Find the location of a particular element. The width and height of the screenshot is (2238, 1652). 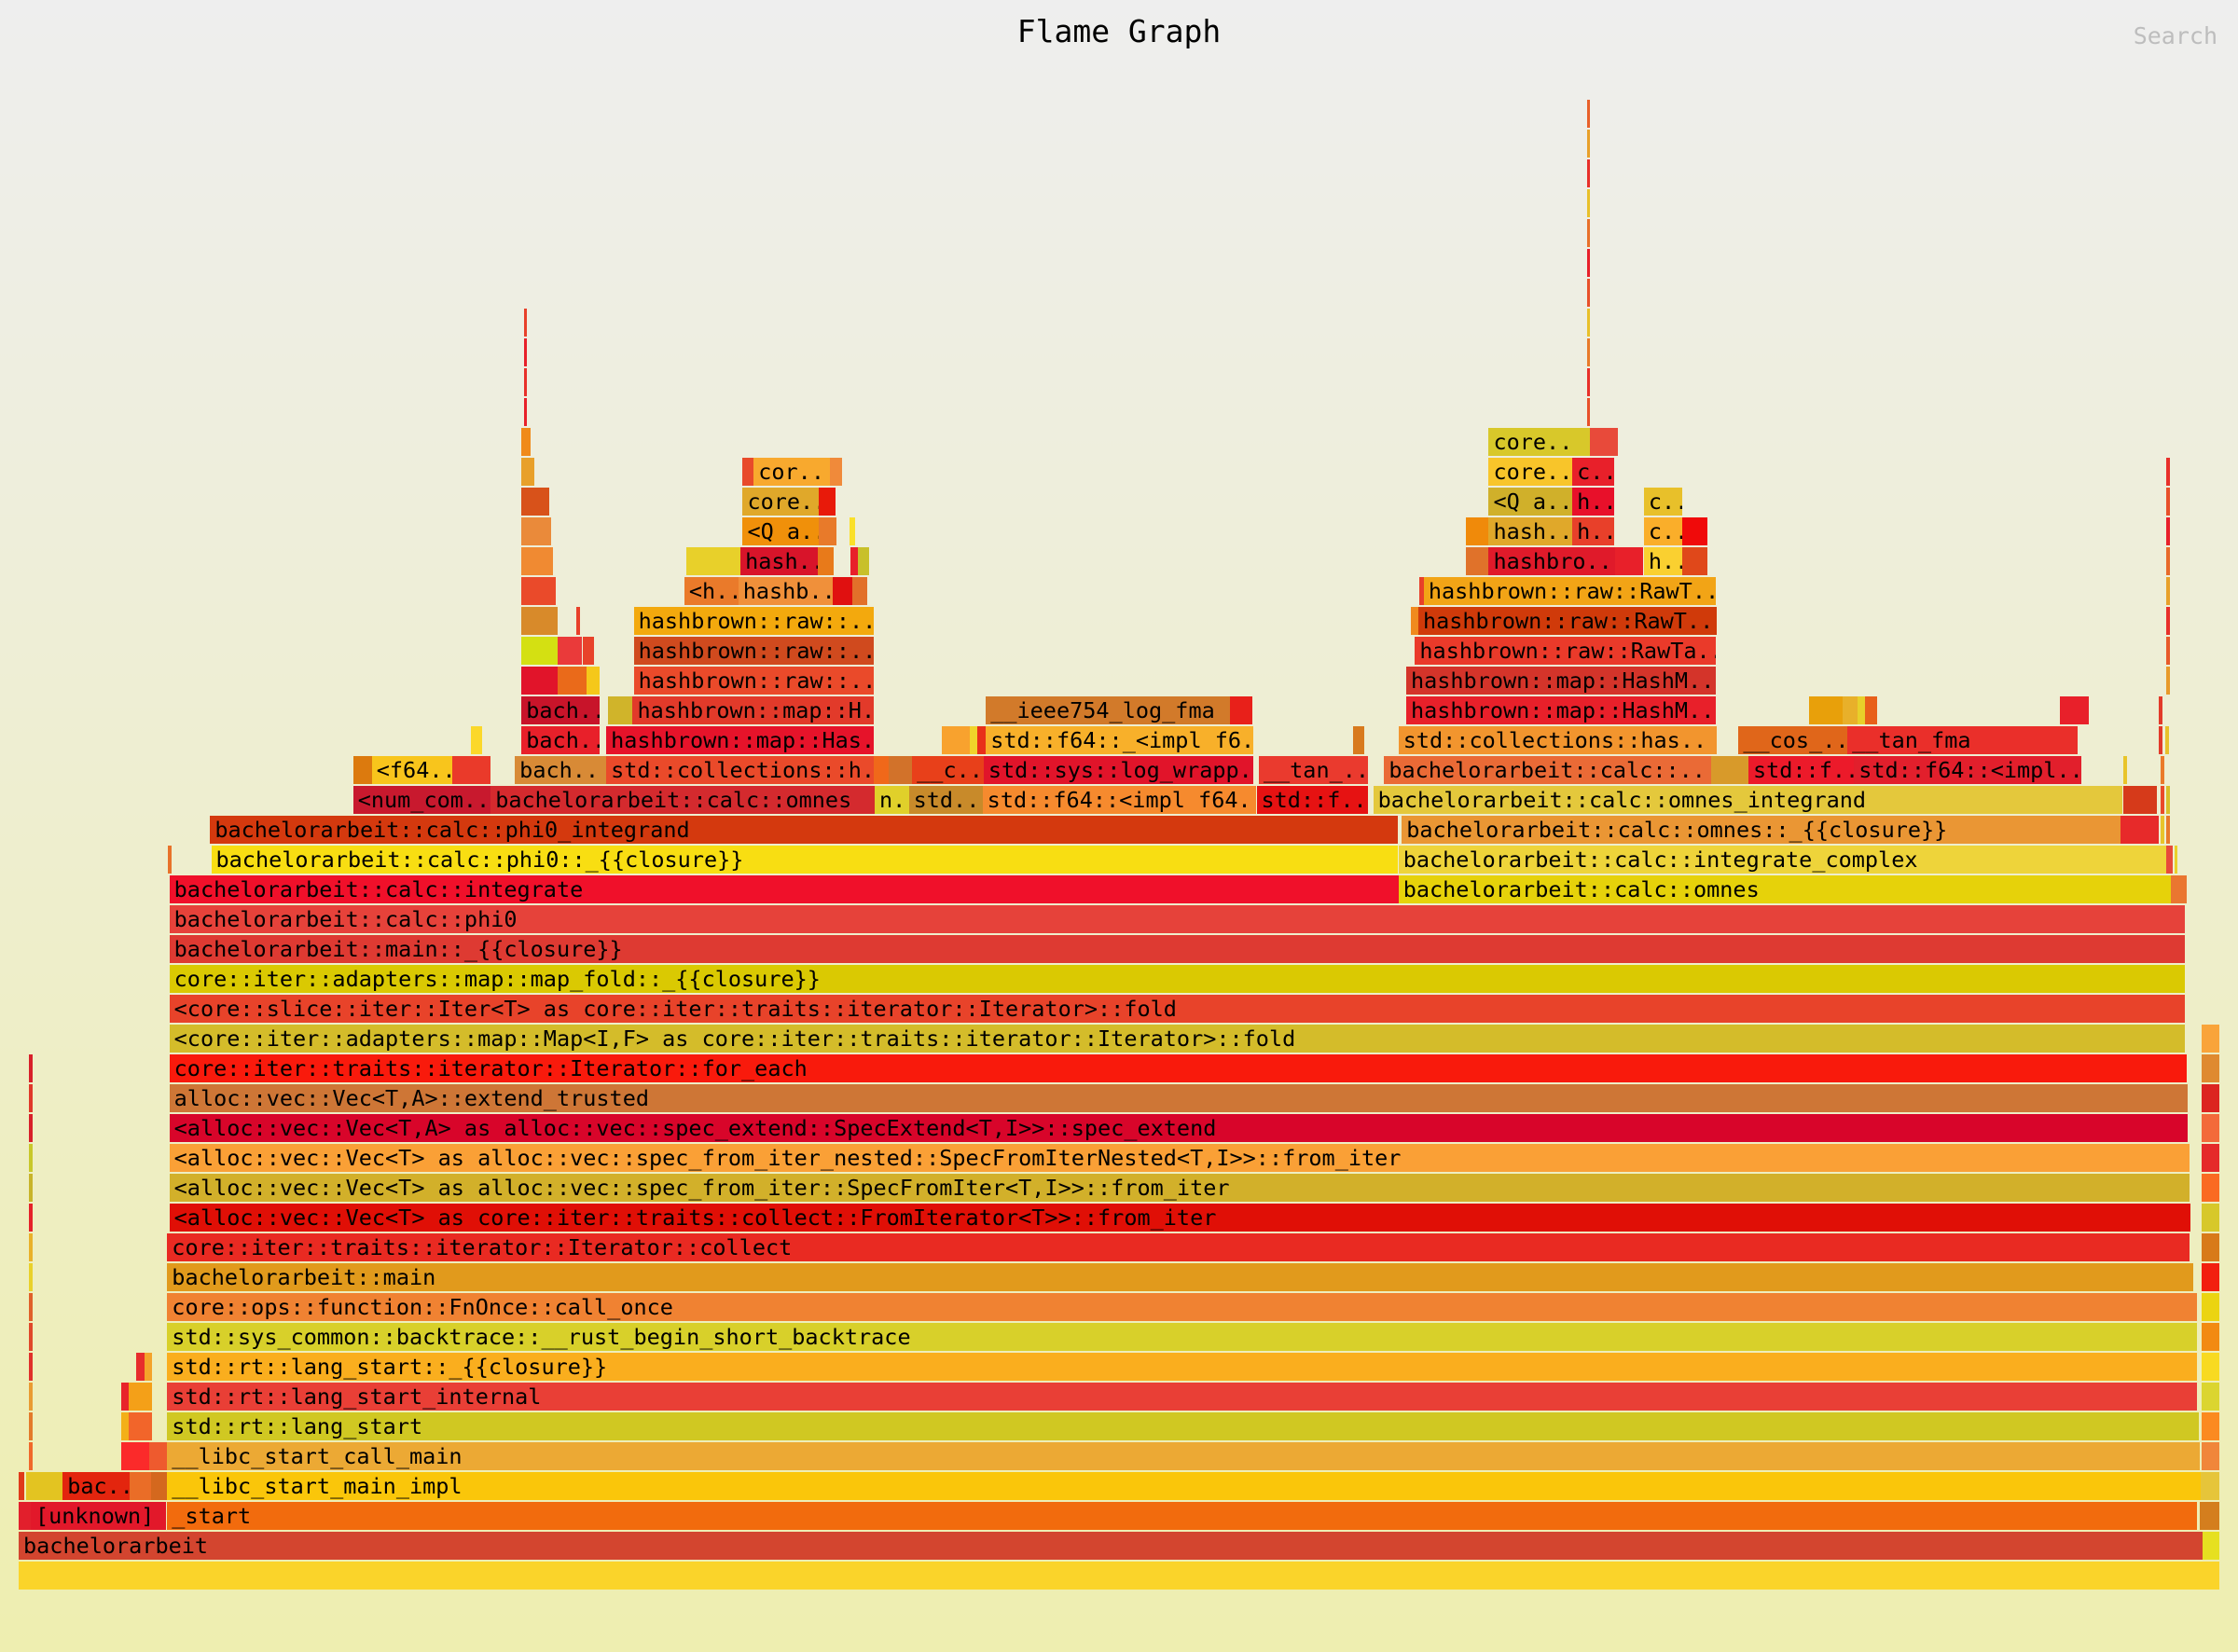

flame-frame: bachelorarbeit::calc::phi0_integrand is located at coordinates (804, 830).